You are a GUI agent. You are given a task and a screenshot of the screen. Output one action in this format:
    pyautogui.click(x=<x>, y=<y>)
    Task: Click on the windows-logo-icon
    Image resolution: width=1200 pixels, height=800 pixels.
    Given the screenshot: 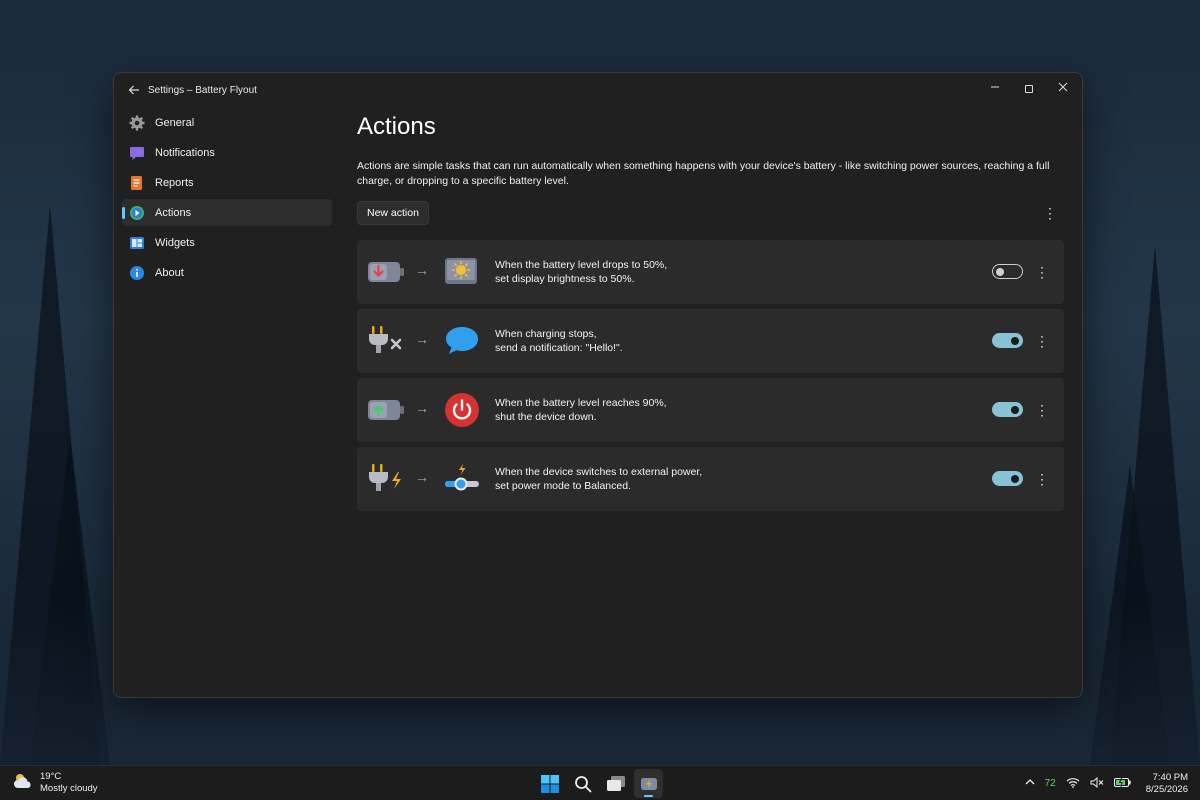 What is the action you would take?
    pyautogui.click(x=549, y=783)
    